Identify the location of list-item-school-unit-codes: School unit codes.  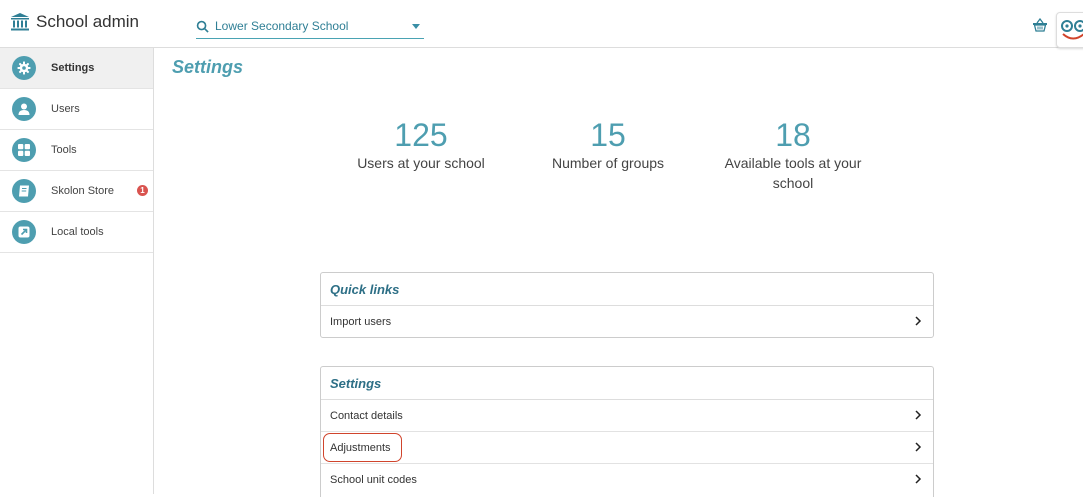
(627, 479).